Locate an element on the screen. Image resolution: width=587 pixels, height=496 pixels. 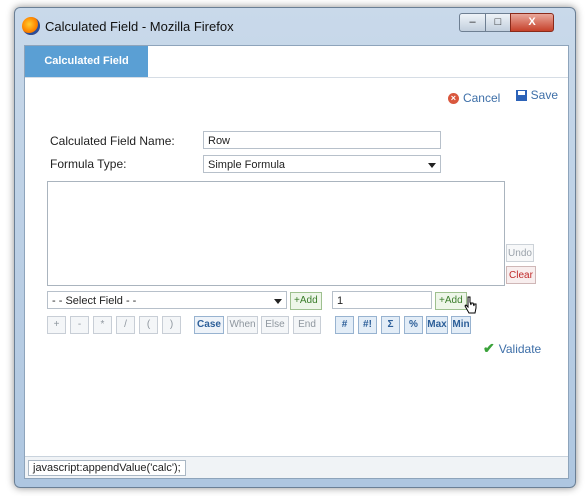
select-field-dropdown: - - Select Field - - is located at coordinates (167, 300).